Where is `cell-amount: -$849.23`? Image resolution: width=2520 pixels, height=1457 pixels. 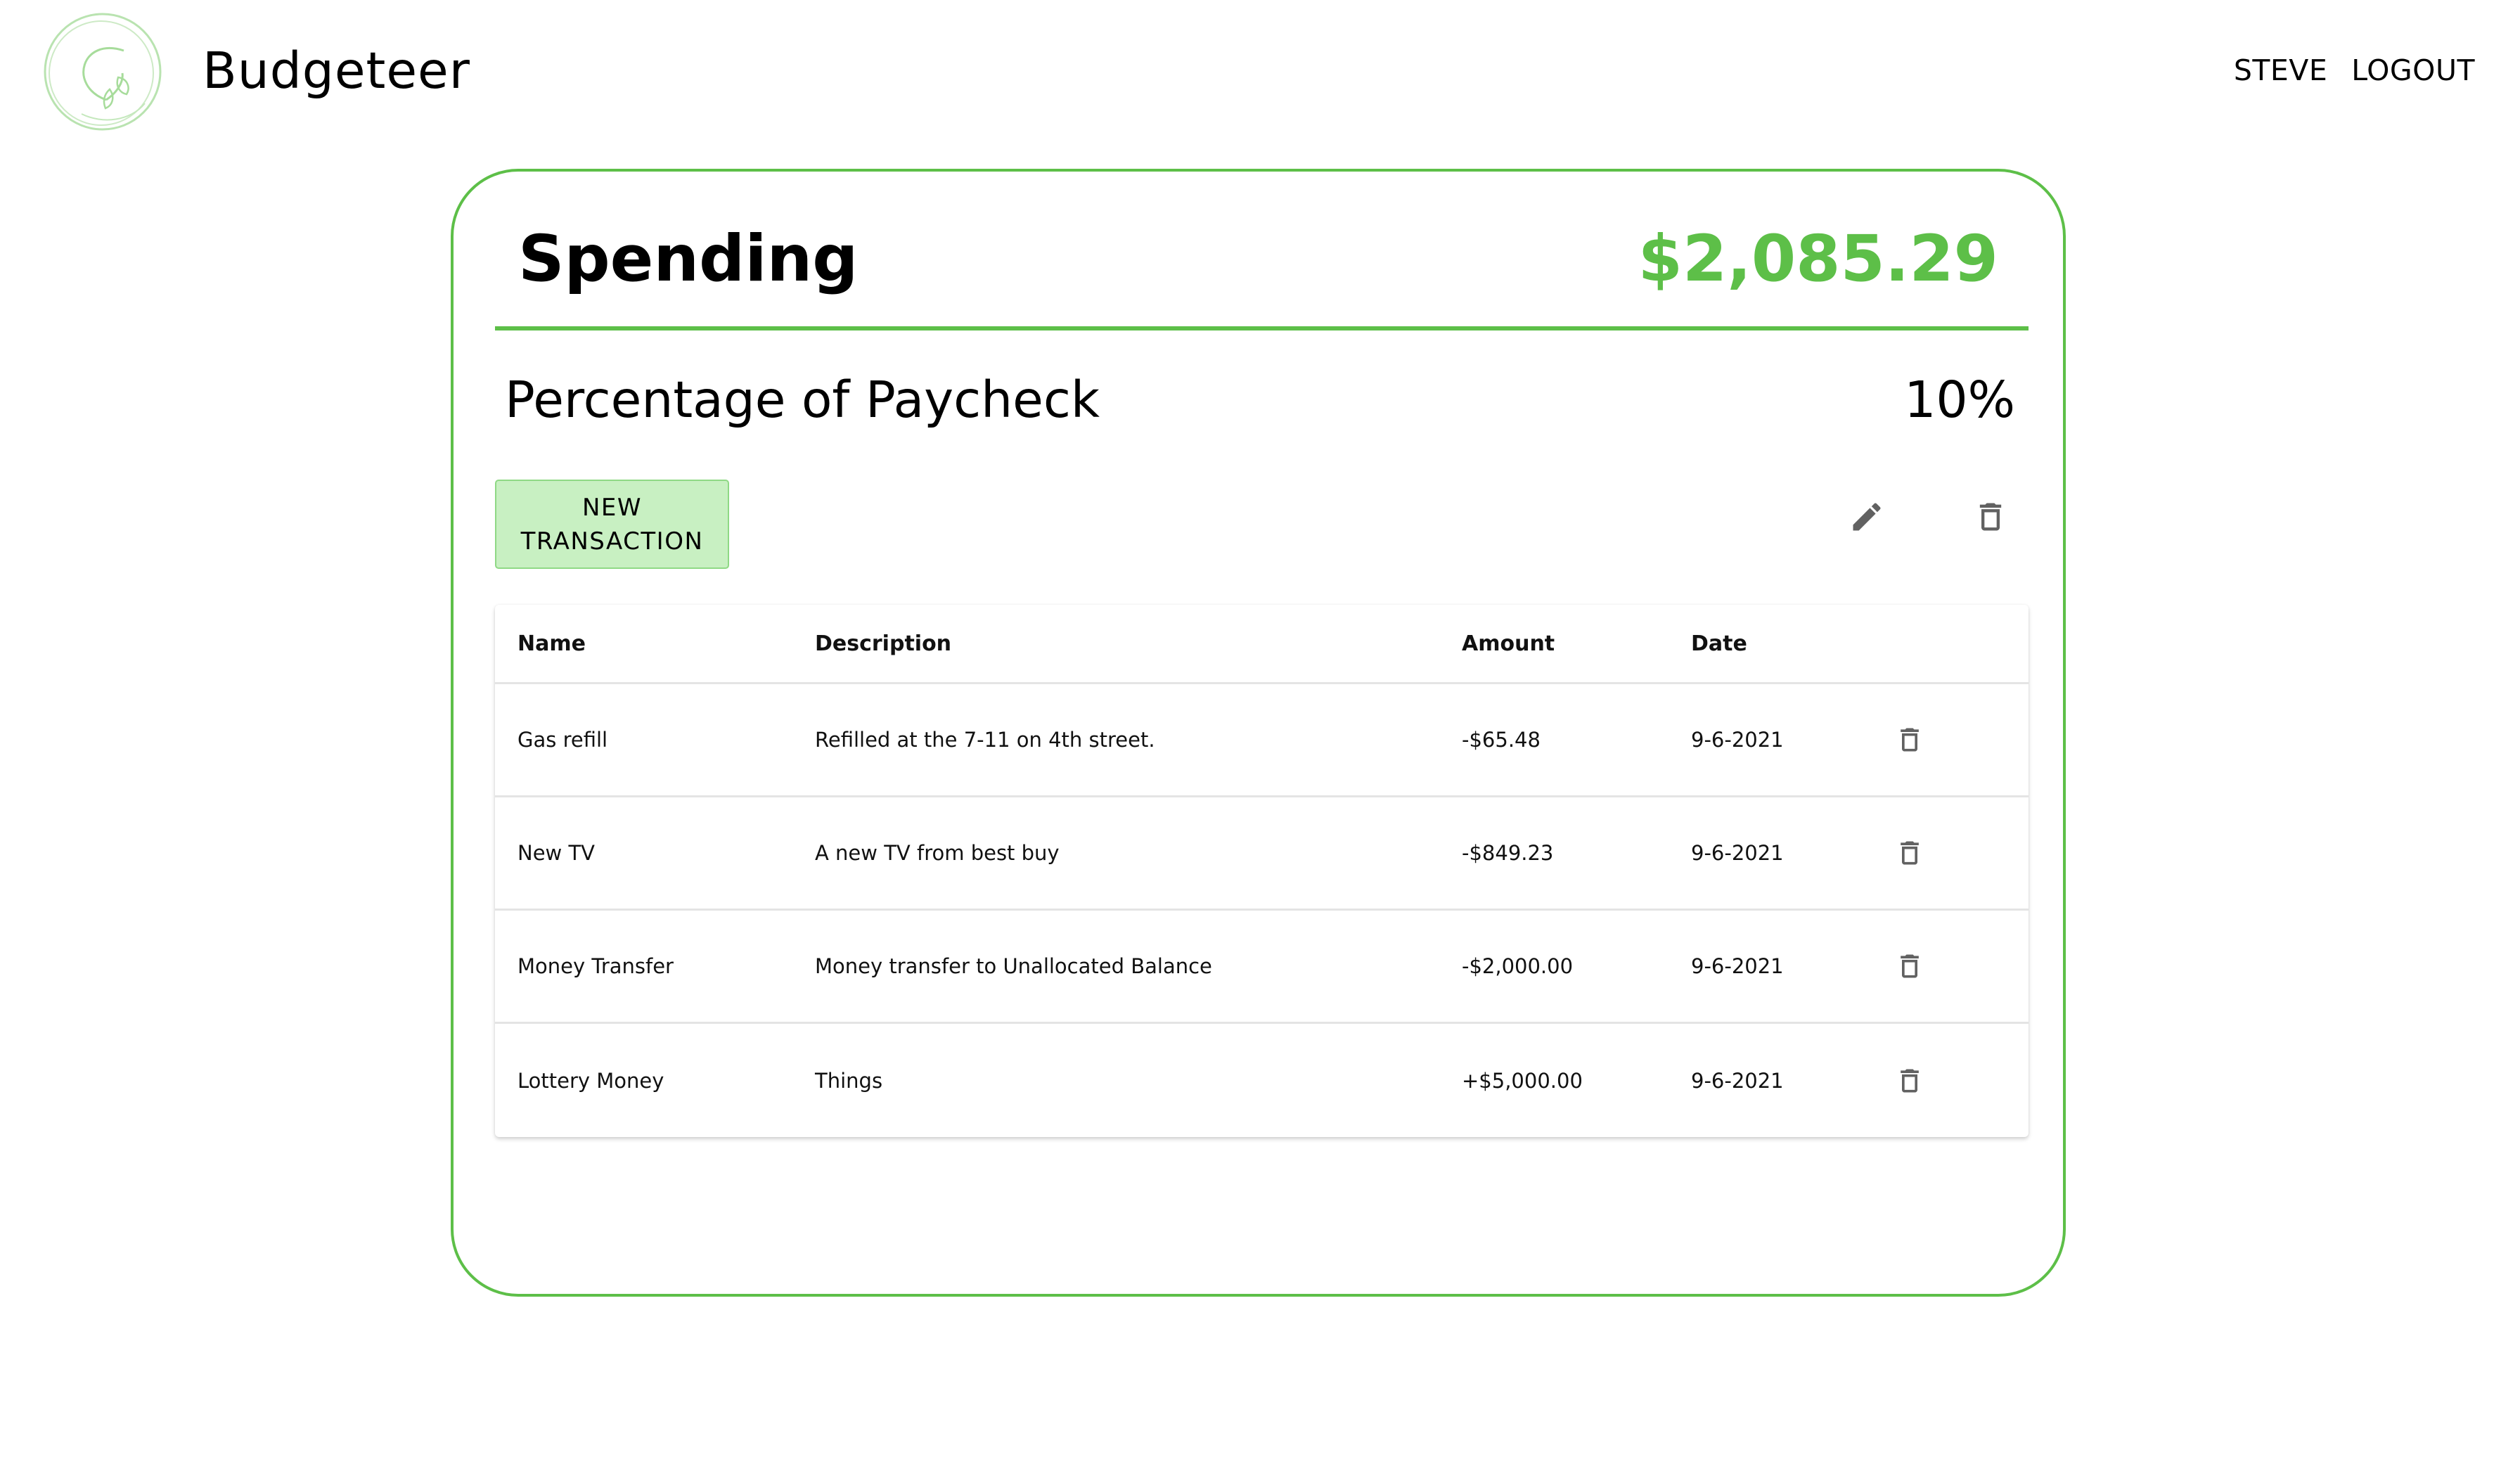
cell-amount: -$849.23 is located at coordinates (1508, 853).